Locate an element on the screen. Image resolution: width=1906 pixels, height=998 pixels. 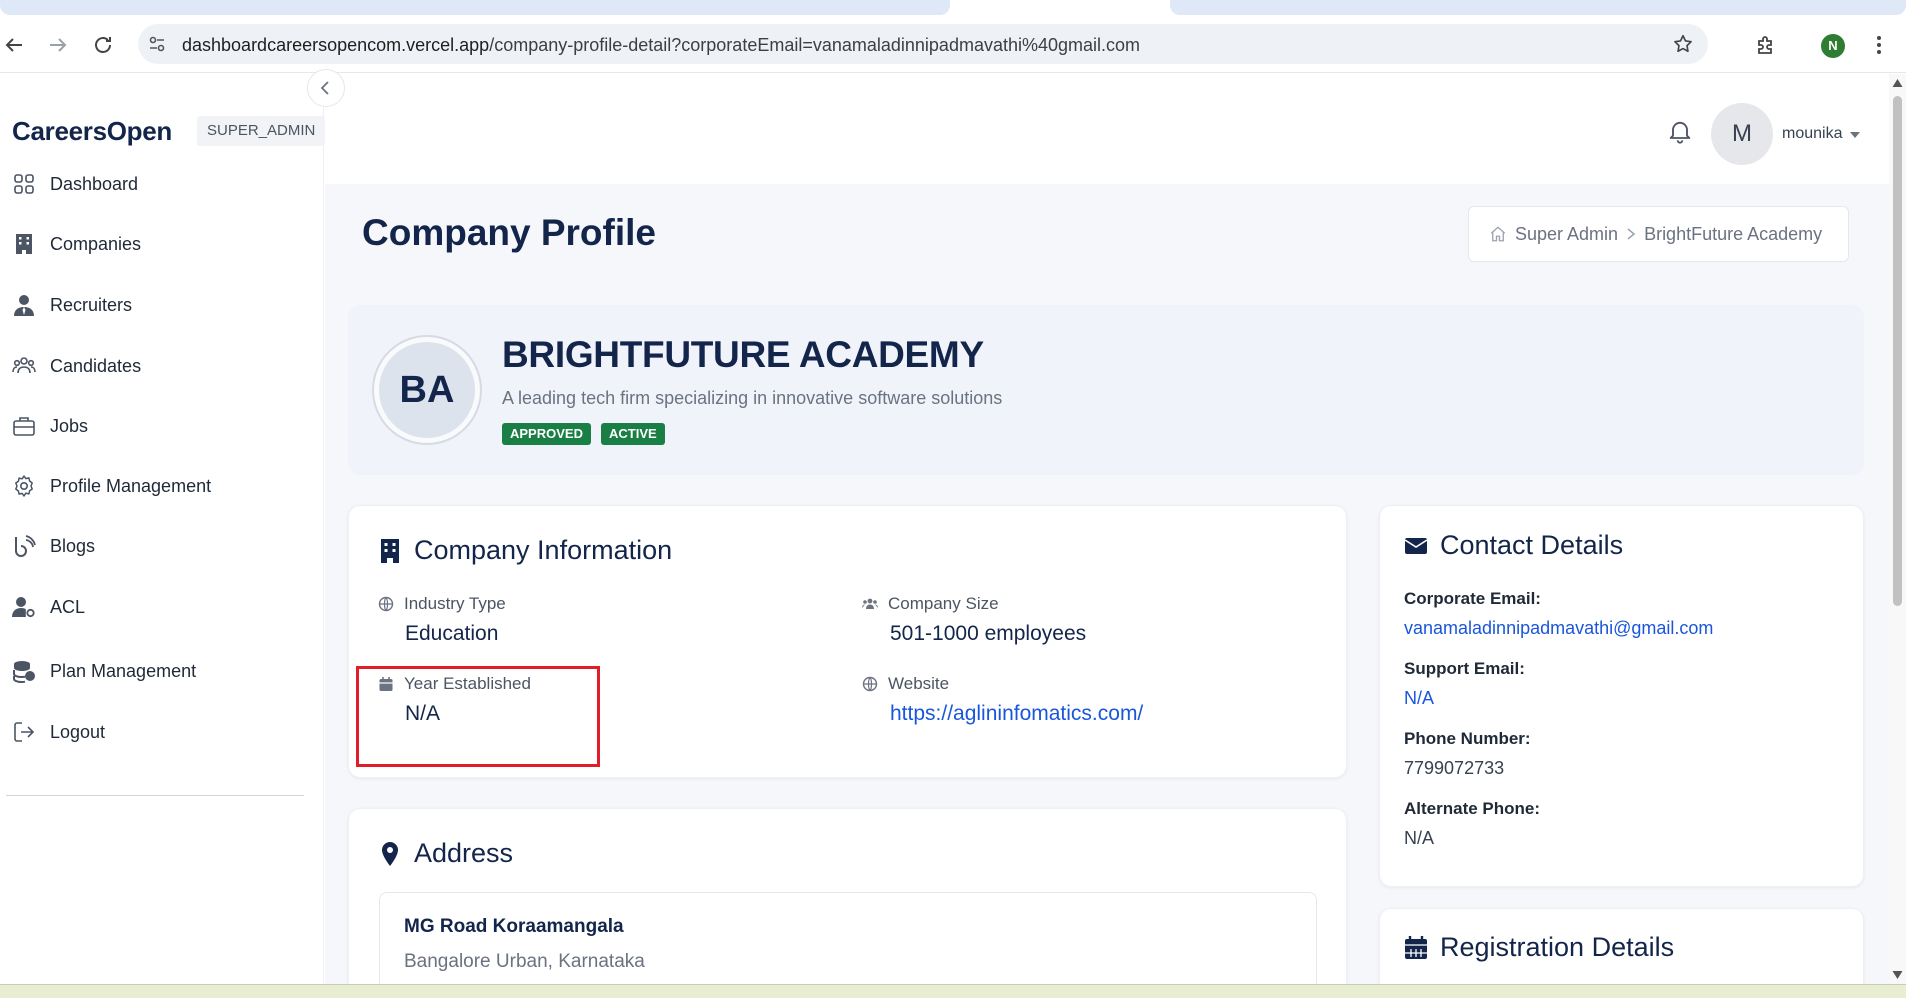
sidebar-item-jobs: Jobs is located at coordinates (157, 426).